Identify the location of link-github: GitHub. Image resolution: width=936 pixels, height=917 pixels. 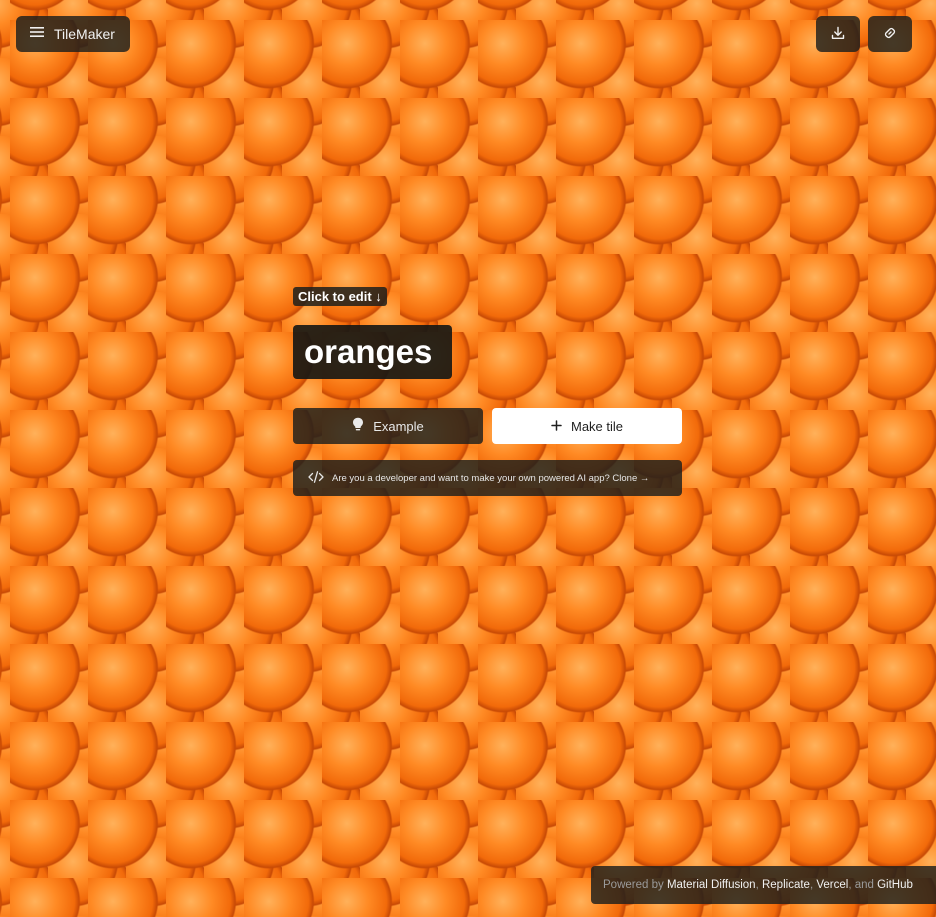
(895, 885).